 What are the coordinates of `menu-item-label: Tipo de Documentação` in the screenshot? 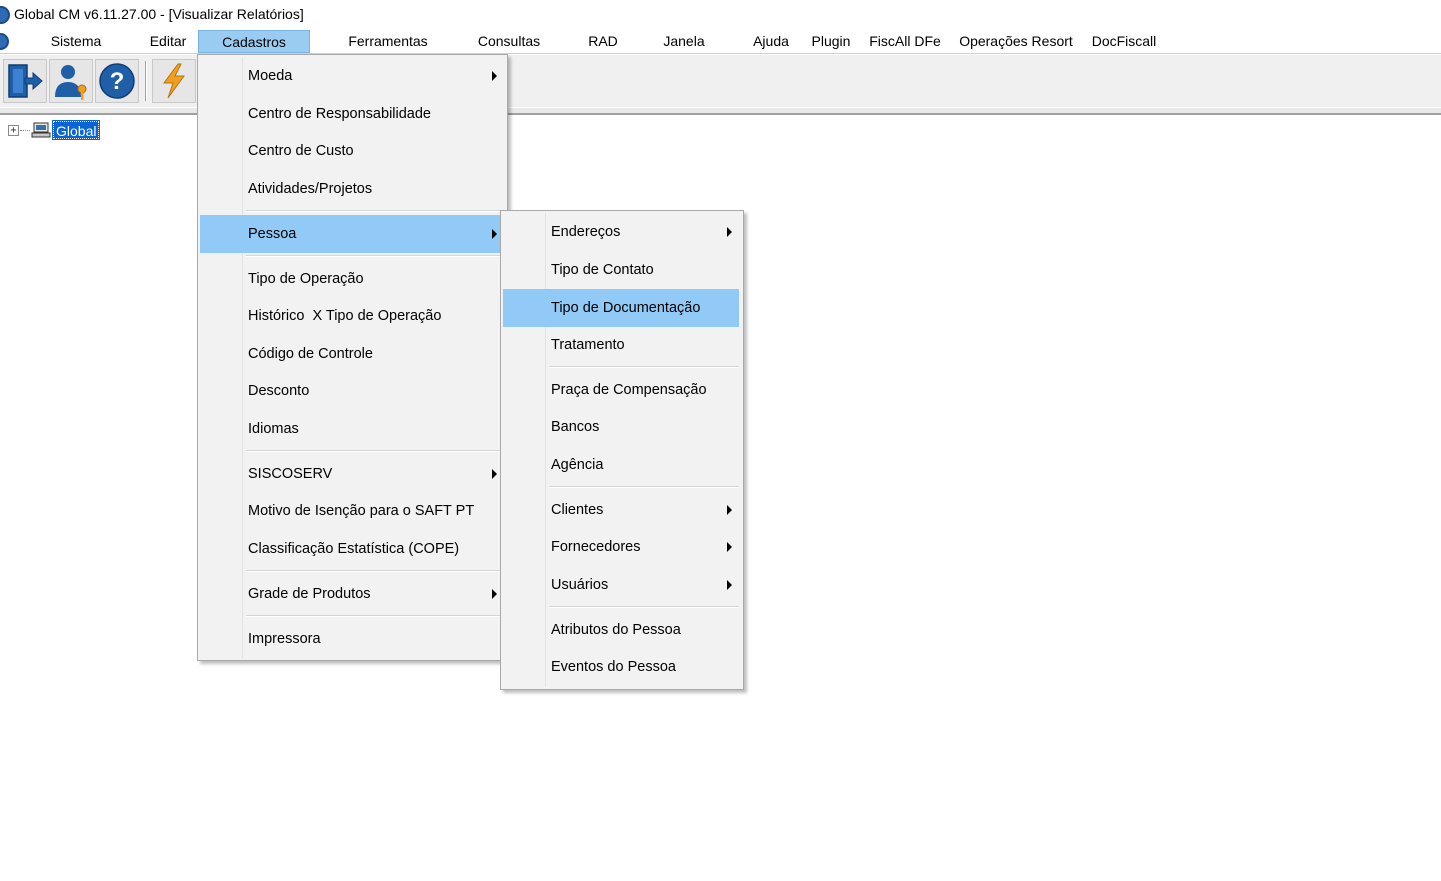 It's located at (626, 308).